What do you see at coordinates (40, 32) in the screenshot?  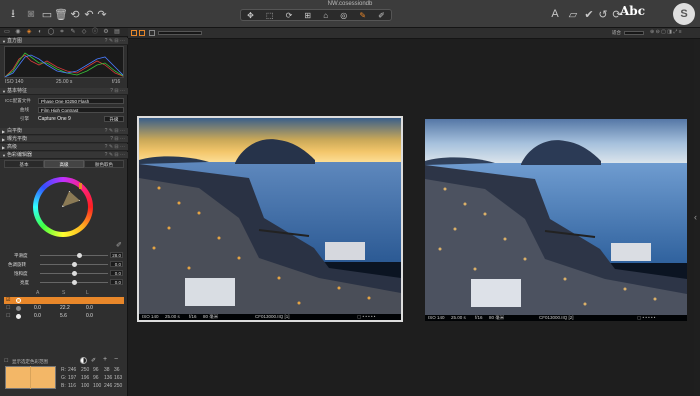 I see `exposure-tab-icon: ◐` at bounding box center [40, 32].